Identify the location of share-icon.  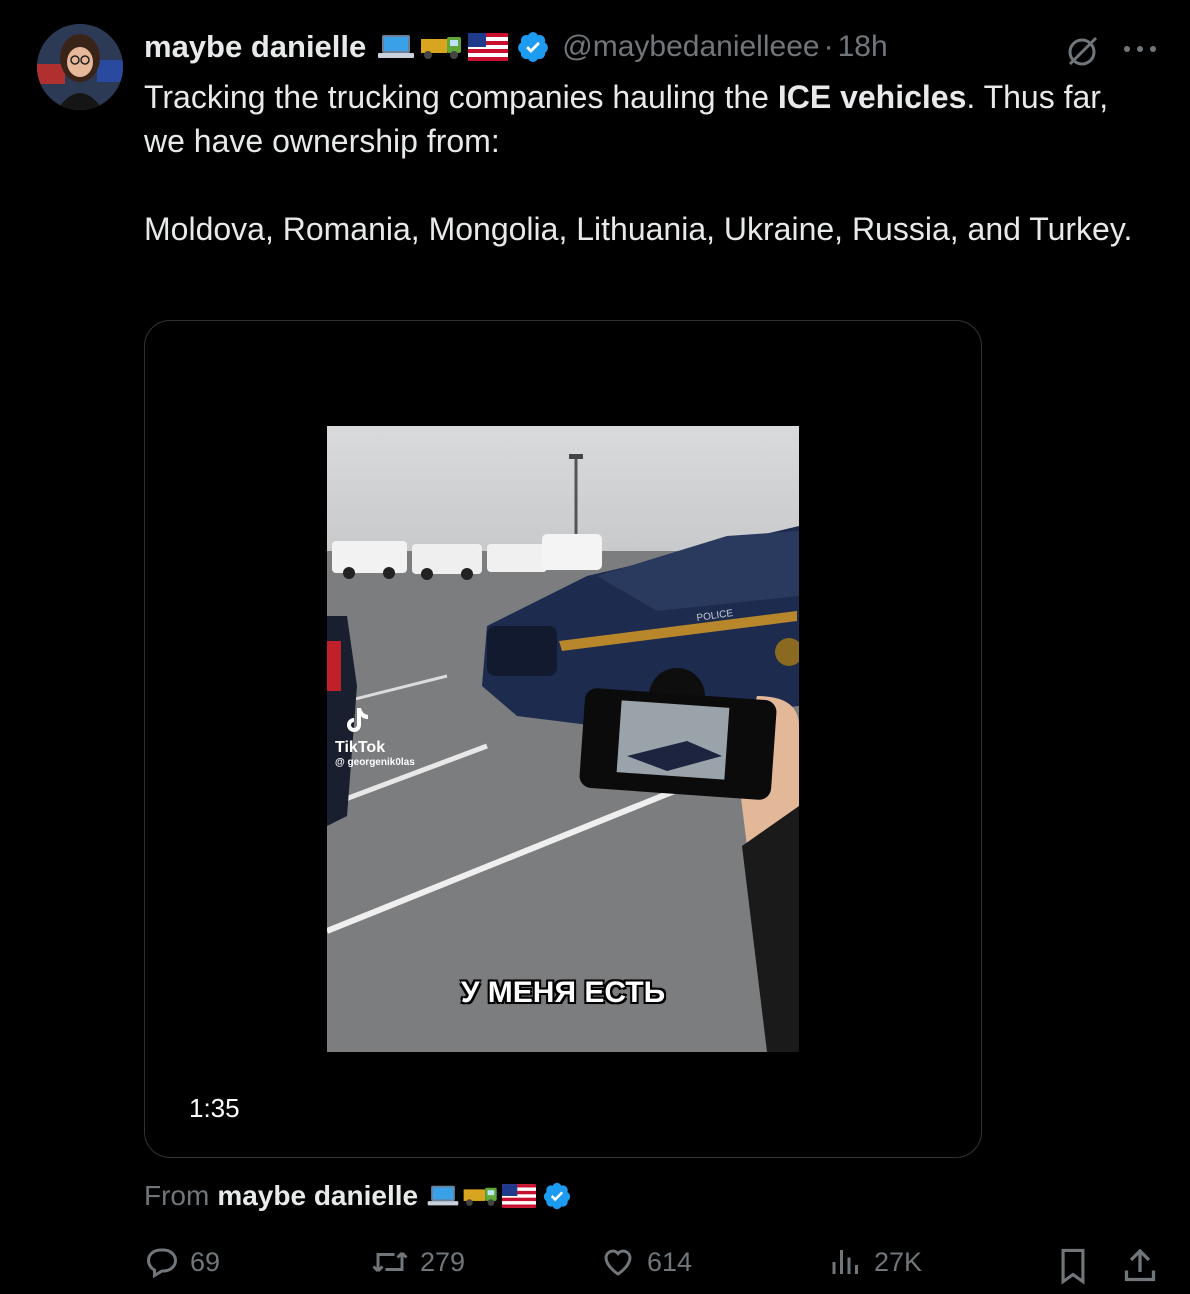
(1140, 1266).